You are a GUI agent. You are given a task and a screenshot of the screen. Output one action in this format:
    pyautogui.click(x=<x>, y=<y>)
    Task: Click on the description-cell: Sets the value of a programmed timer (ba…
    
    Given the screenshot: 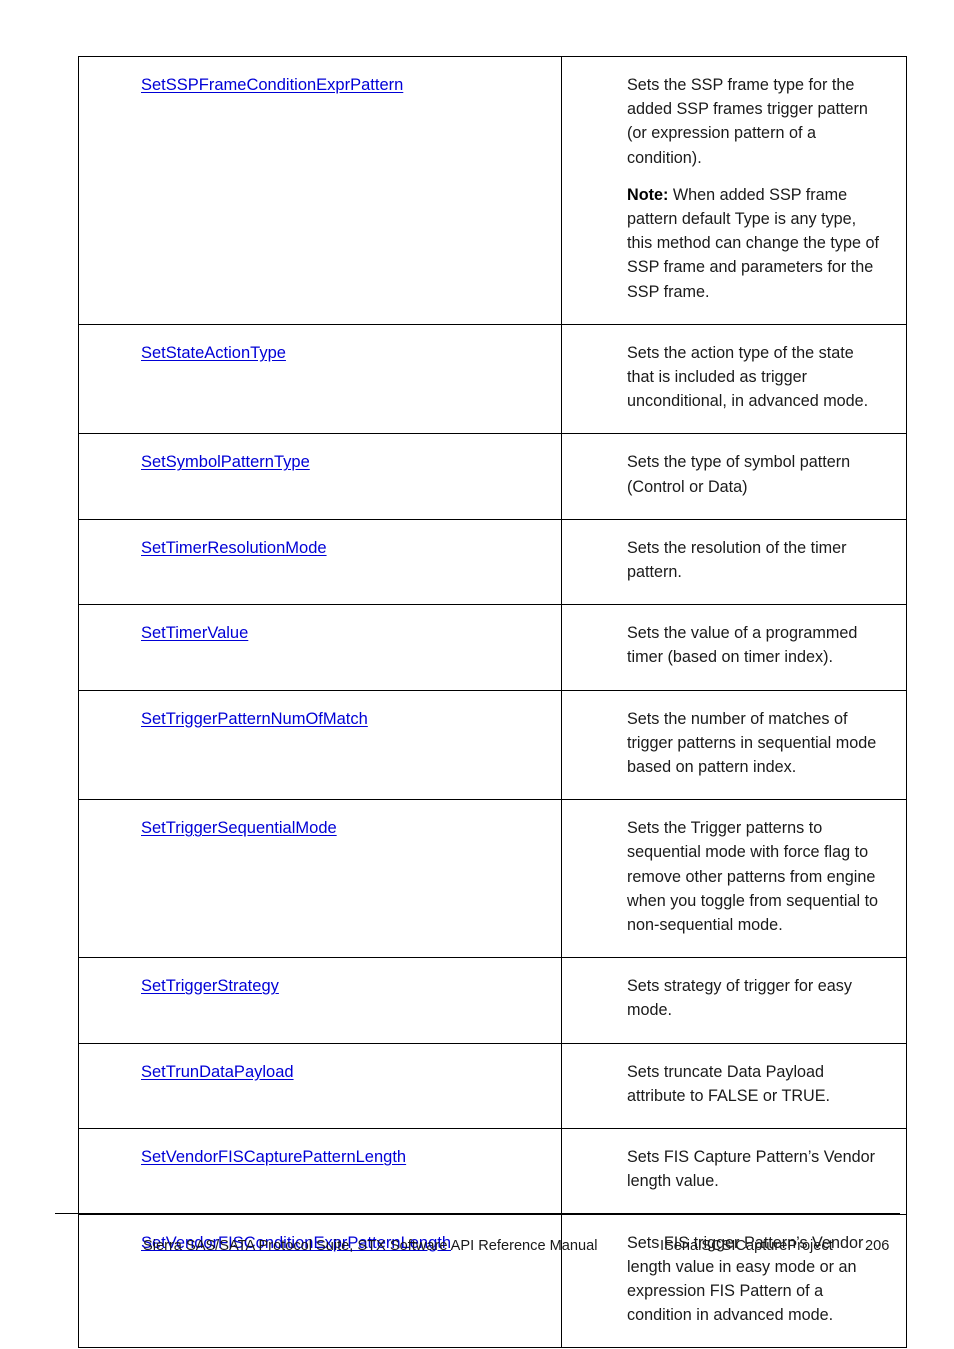 What is the action you would take?
    pyautogui.click(x=734, y=647)
    